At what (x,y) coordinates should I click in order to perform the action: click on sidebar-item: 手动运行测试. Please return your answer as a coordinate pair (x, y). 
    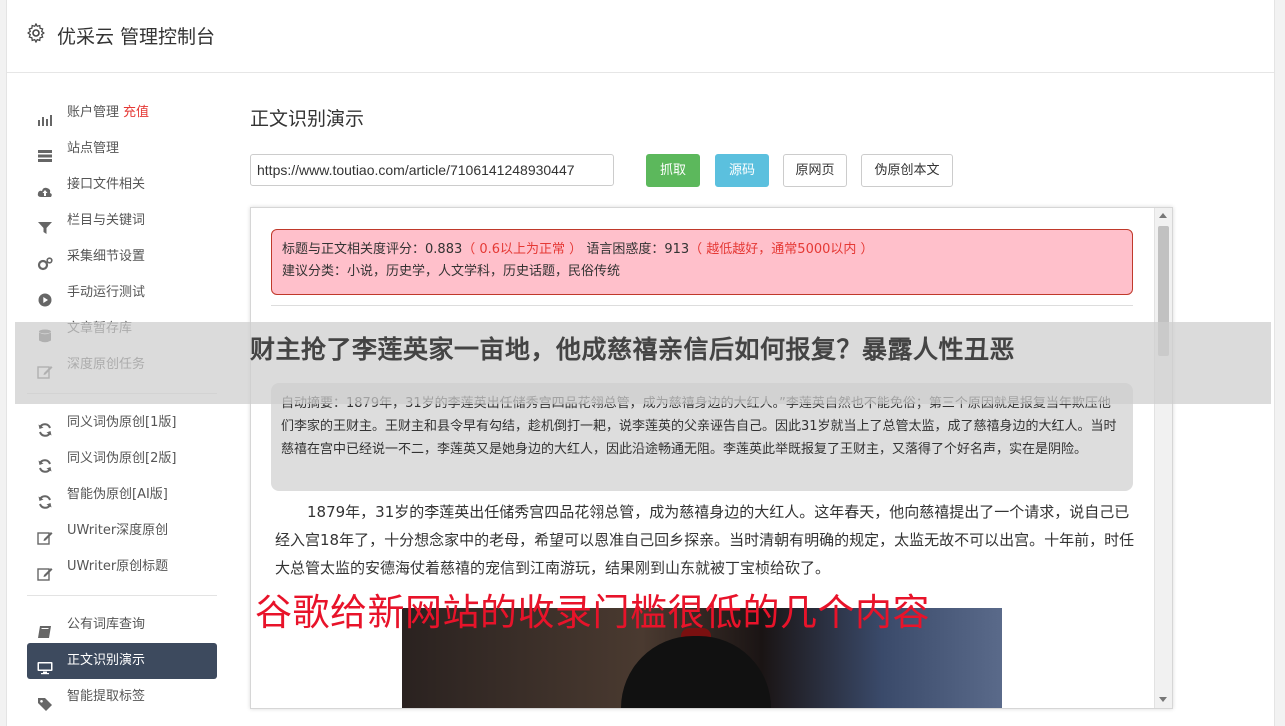
    Looking at the image, I should click on (122, 293).